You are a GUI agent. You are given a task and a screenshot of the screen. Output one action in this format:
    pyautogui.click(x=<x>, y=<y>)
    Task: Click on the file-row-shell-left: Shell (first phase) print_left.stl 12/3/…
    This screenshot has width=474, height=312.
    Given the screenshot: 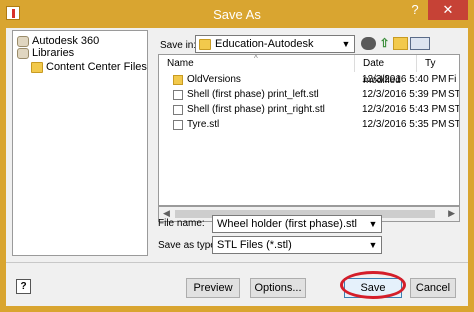 What is the action you would take?
    pyautogui.click(x=309, y=95)
    